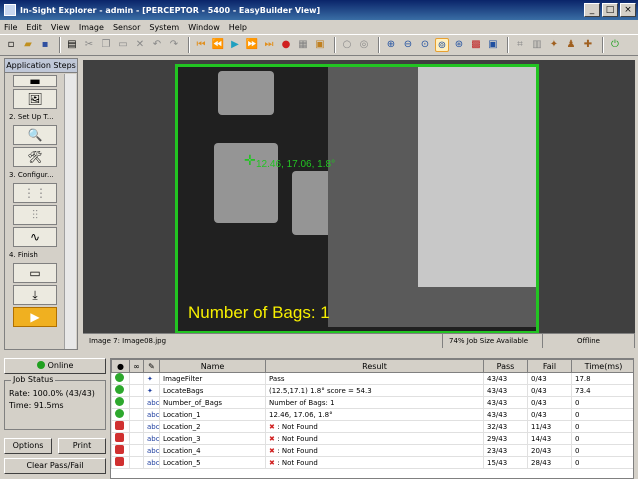 Image resolution: width=638 pixels, height=479 pixels. Describe the element at coordinates (212, 414) in the screenshot. I see `name-cell: Location_1` at that location.